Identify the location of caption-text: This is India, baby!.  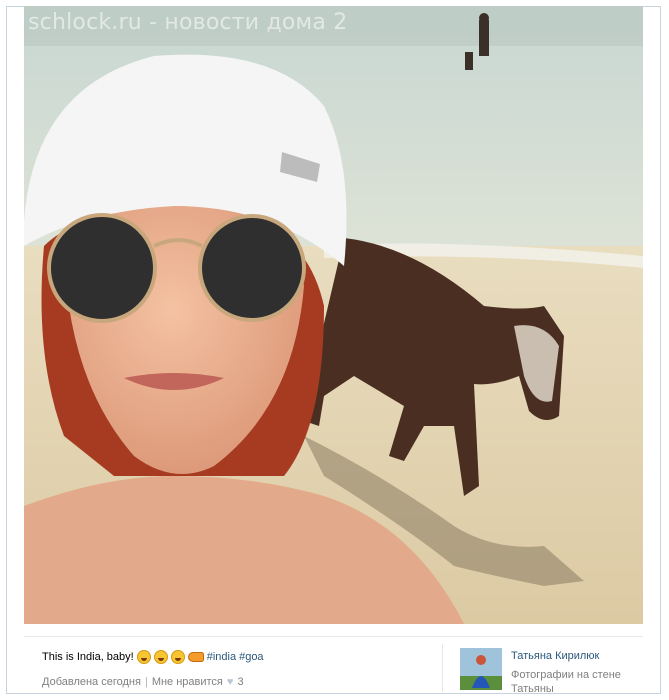
(88, 657).